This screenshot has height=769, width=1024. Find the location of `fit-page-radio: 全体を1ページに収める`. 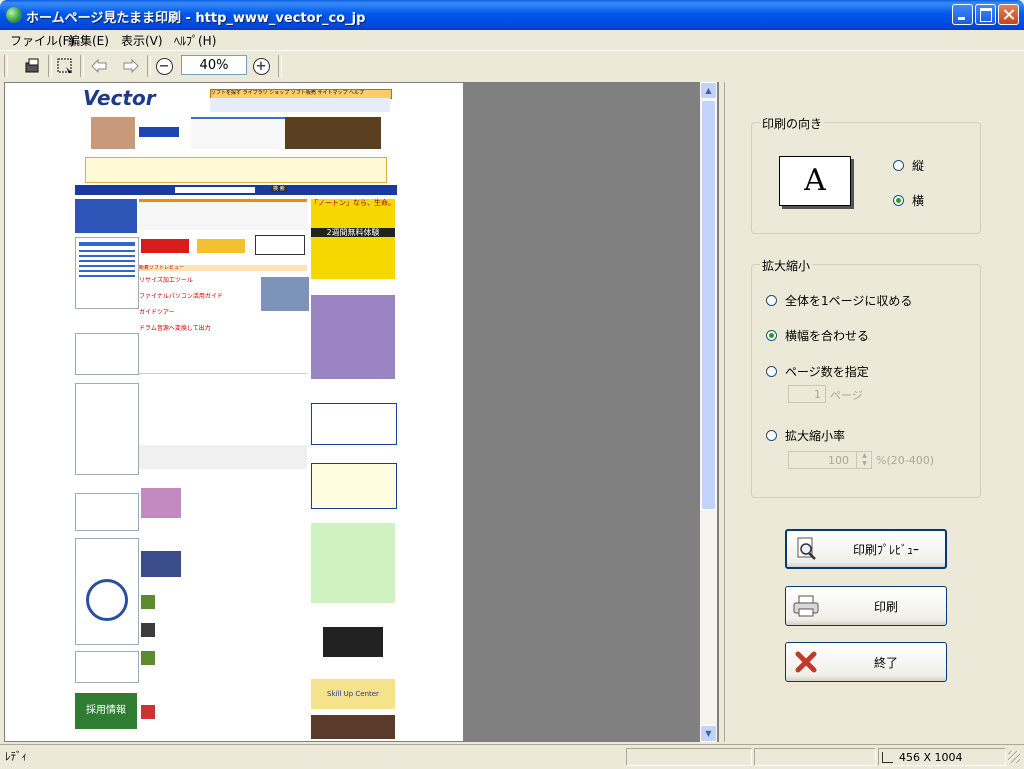

fit-page-radio: 全体を1ページに収める is located at coordinates (839, 300).